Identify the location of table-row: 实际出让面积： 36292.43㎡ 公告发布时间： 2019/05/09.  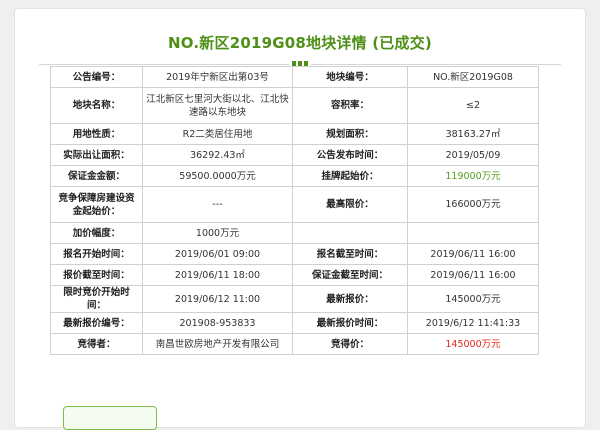
(294, 155).